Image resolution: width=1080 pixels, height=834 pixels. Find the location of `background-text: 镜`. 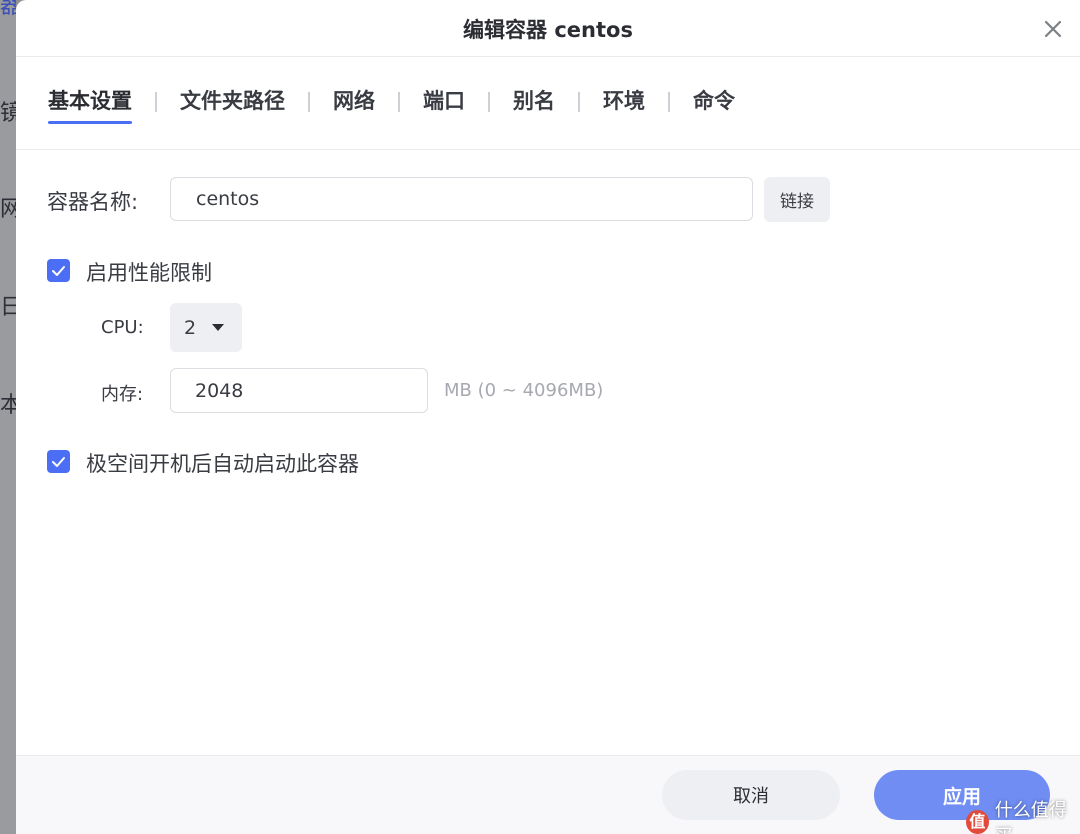

background-text: 镜 is located at coordinates (8, 113).